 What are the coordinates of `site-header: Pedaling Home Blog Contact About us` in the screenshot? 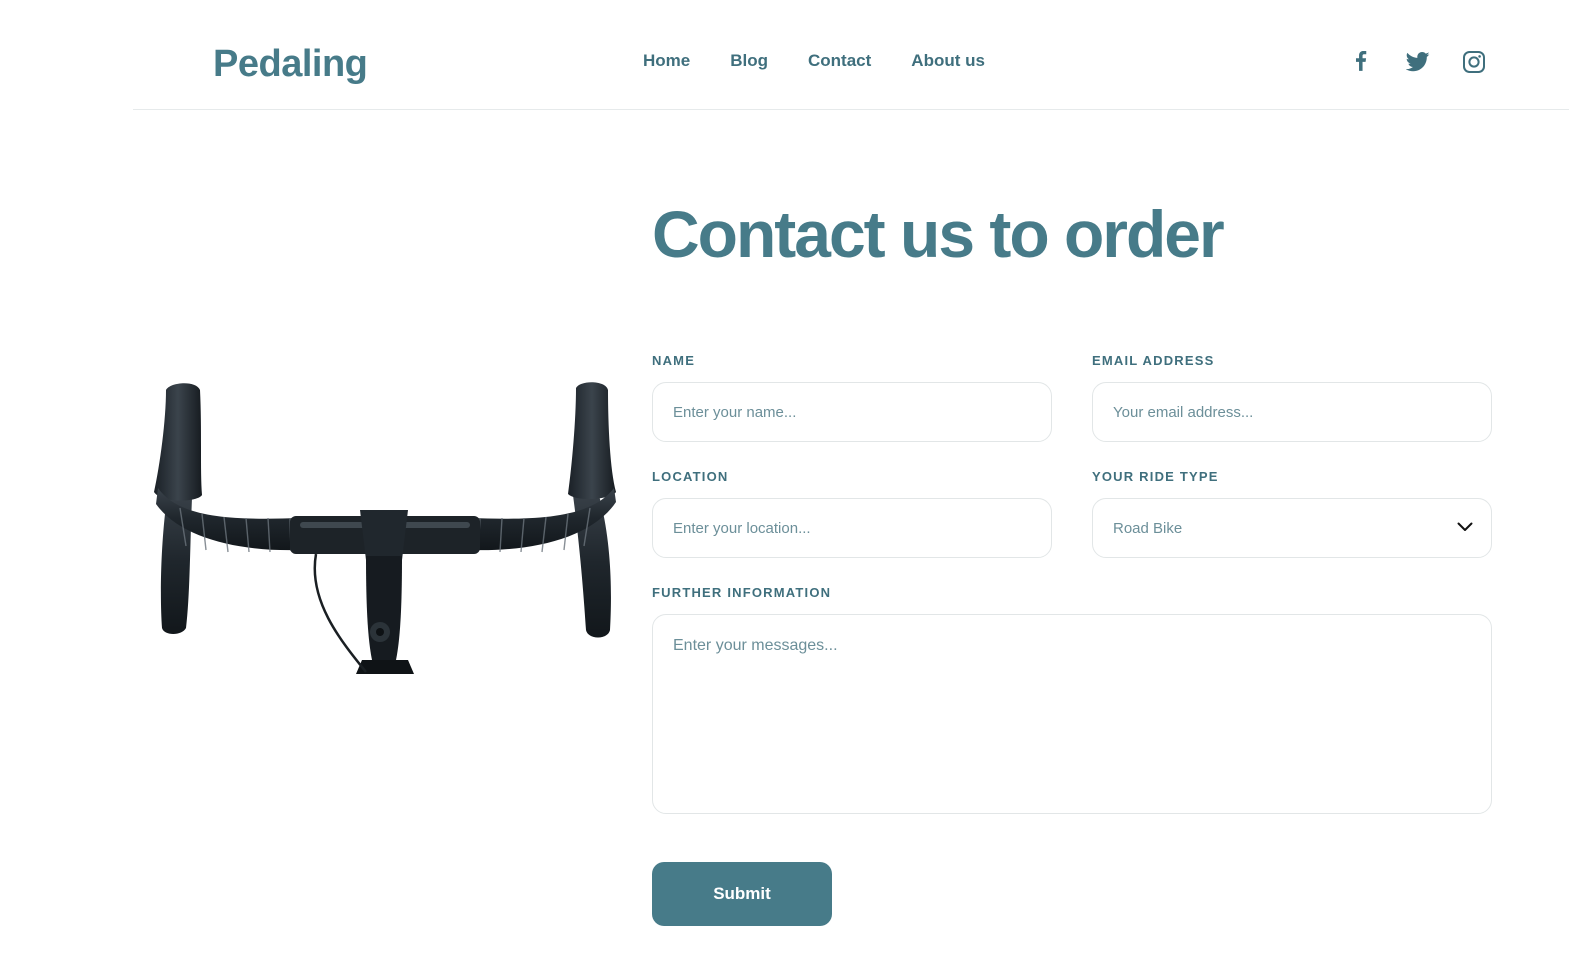 It's located at (784, 55).